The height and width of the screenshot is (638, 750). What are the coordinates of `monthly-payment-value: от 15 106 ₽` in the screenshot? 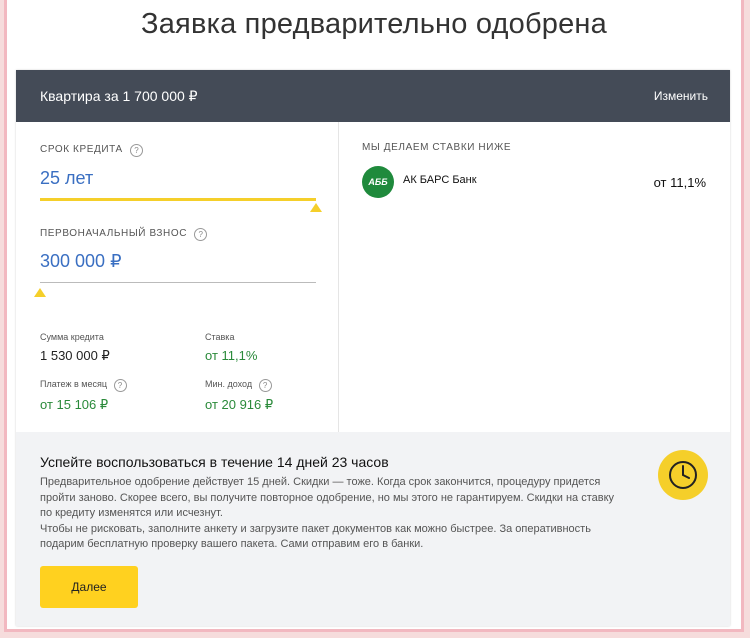 It's located at (74, 404).